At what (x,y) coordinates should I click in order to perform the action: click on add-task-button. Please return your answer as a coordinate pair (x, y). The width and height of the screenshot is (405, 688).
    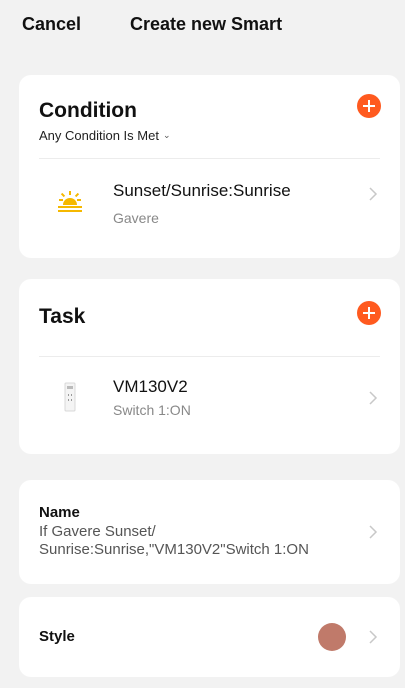
    Looking at the image, I should click on (369, 313).